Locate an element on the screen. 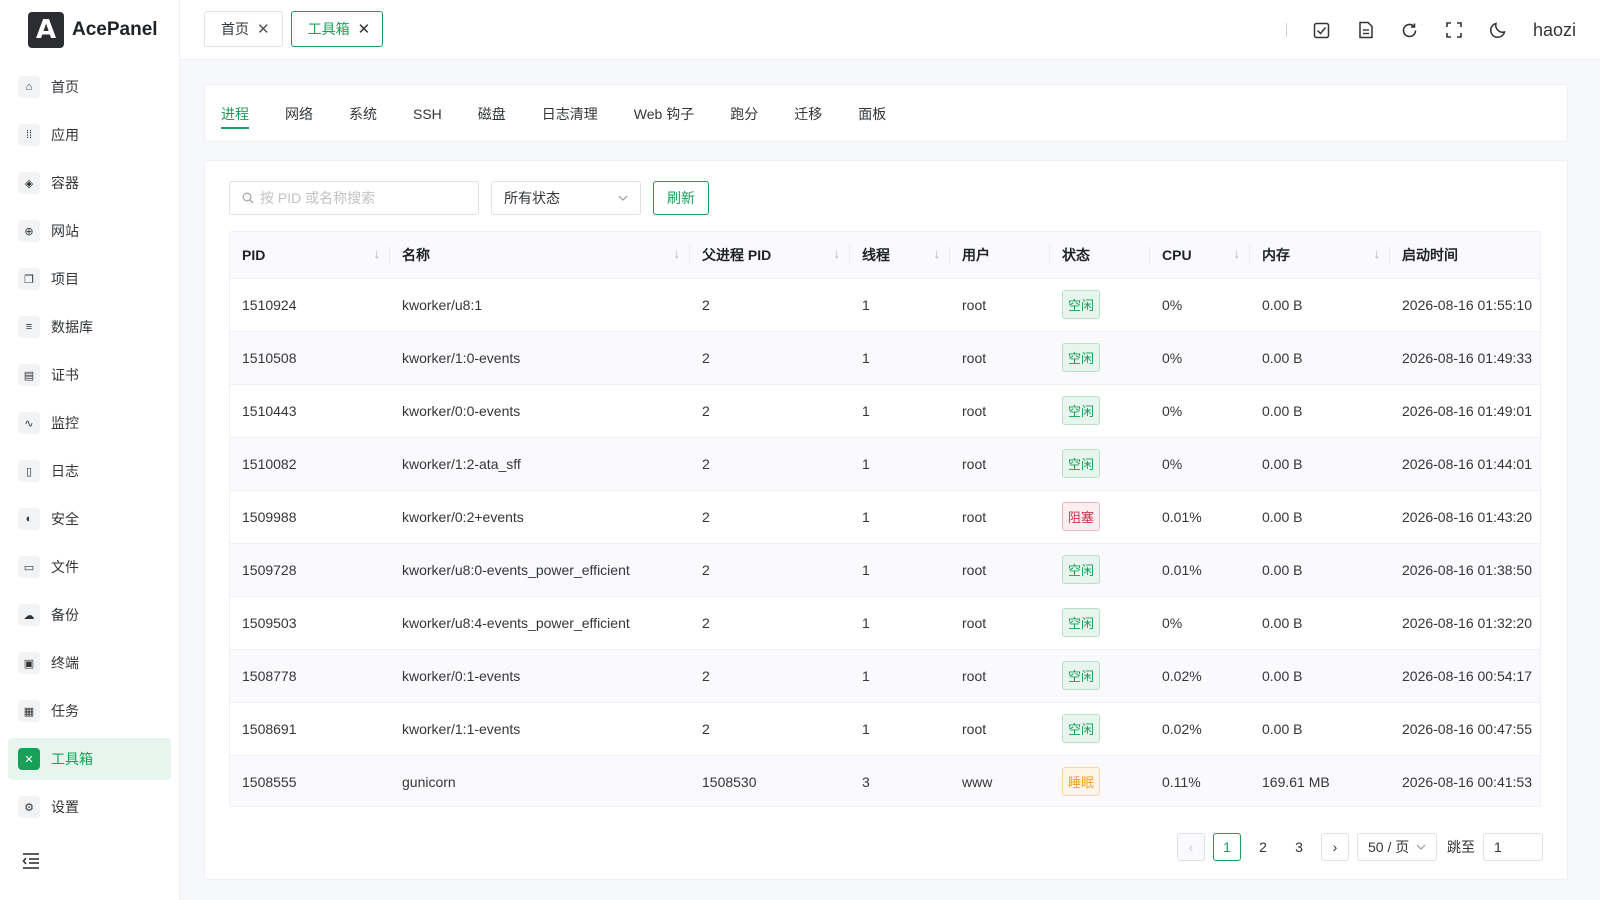  status-badge: 空闲 is located at coordinates (1081, 463).